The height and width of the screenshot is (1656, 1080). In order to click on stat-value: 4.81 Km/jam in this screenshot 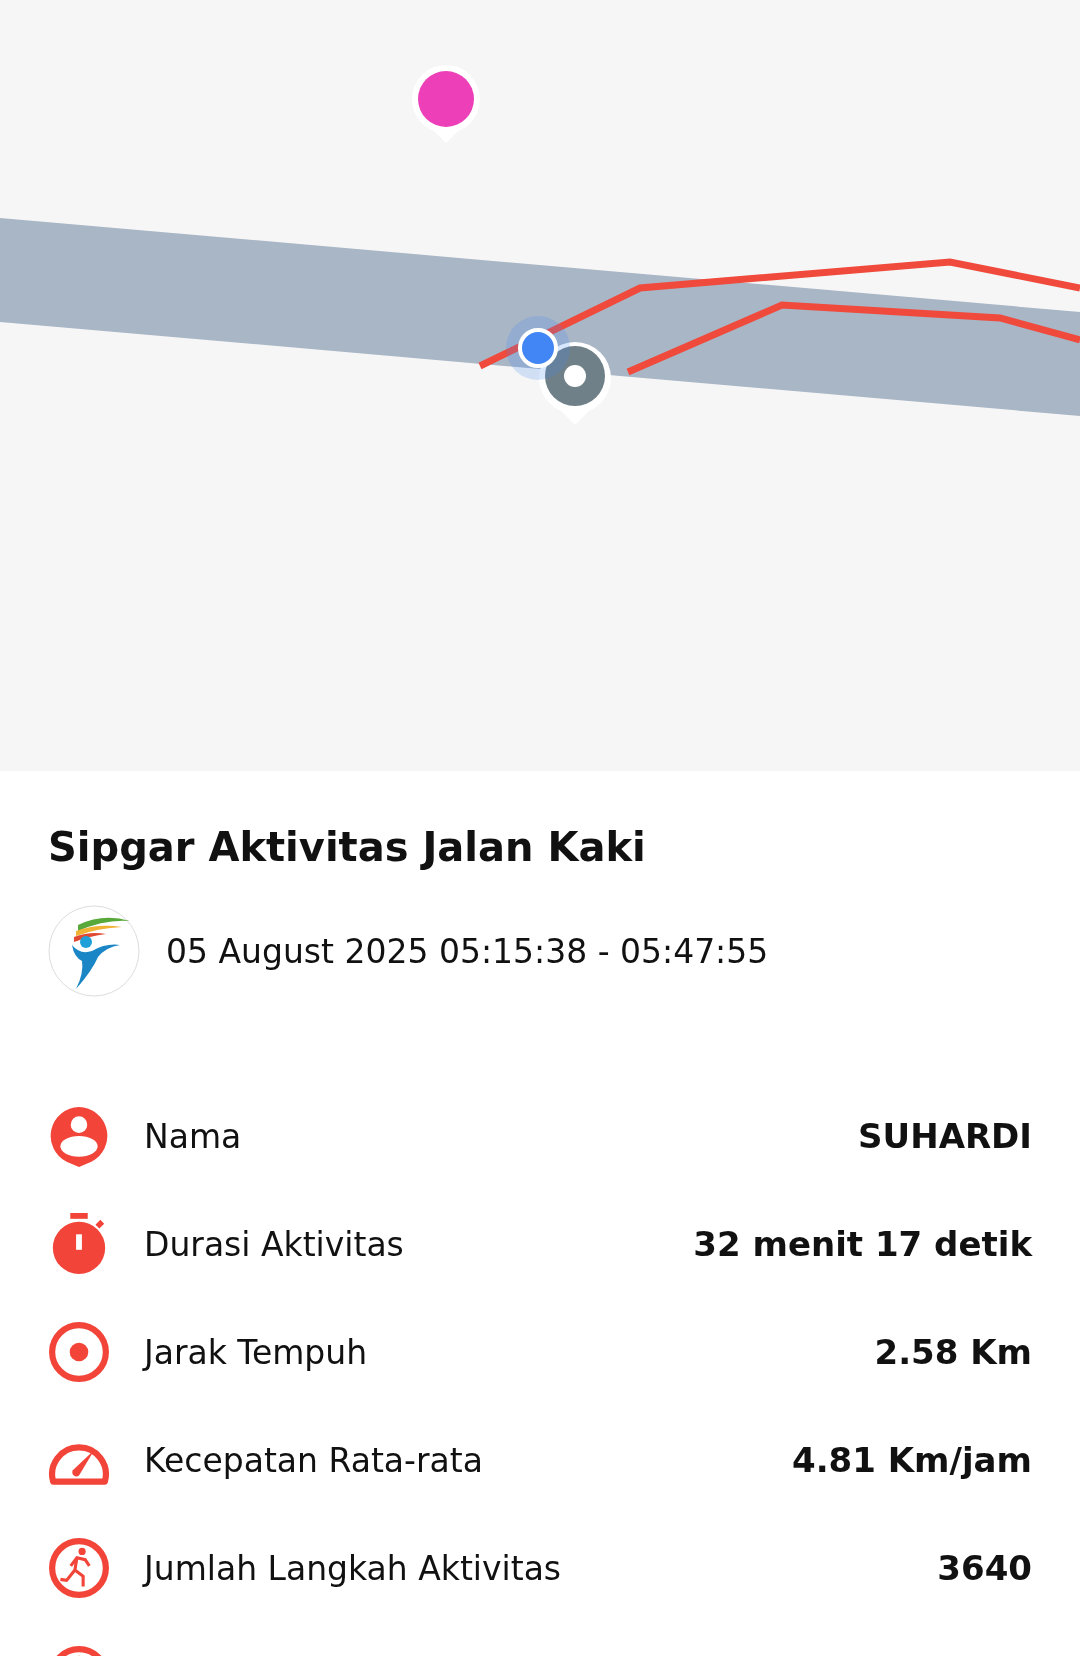, I will do `click(912, 1460)`.